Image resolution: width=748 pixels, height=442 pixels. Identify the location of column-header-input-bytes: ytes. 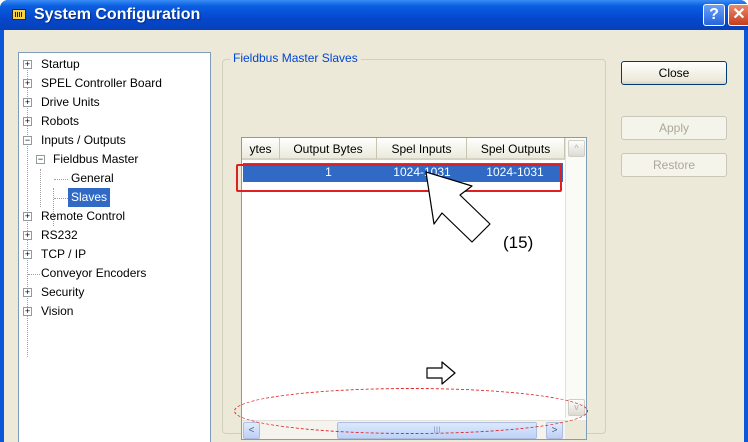
(261, 149).